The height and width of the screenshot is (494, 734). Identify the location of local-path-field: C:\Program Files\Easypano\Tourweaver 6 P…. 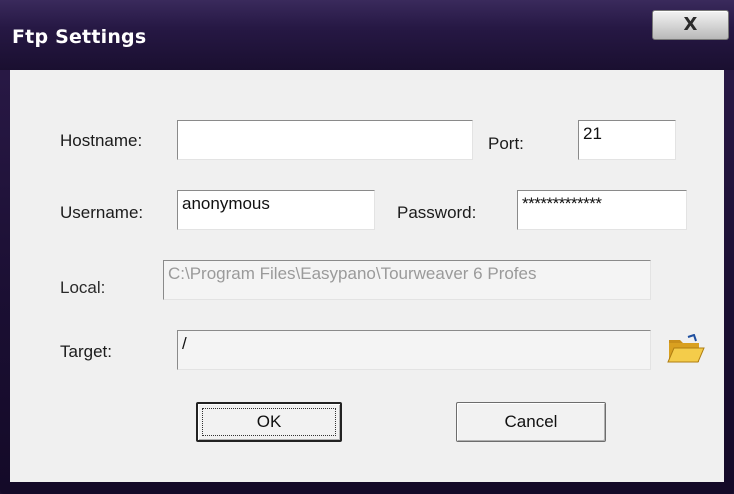
(407, 280).